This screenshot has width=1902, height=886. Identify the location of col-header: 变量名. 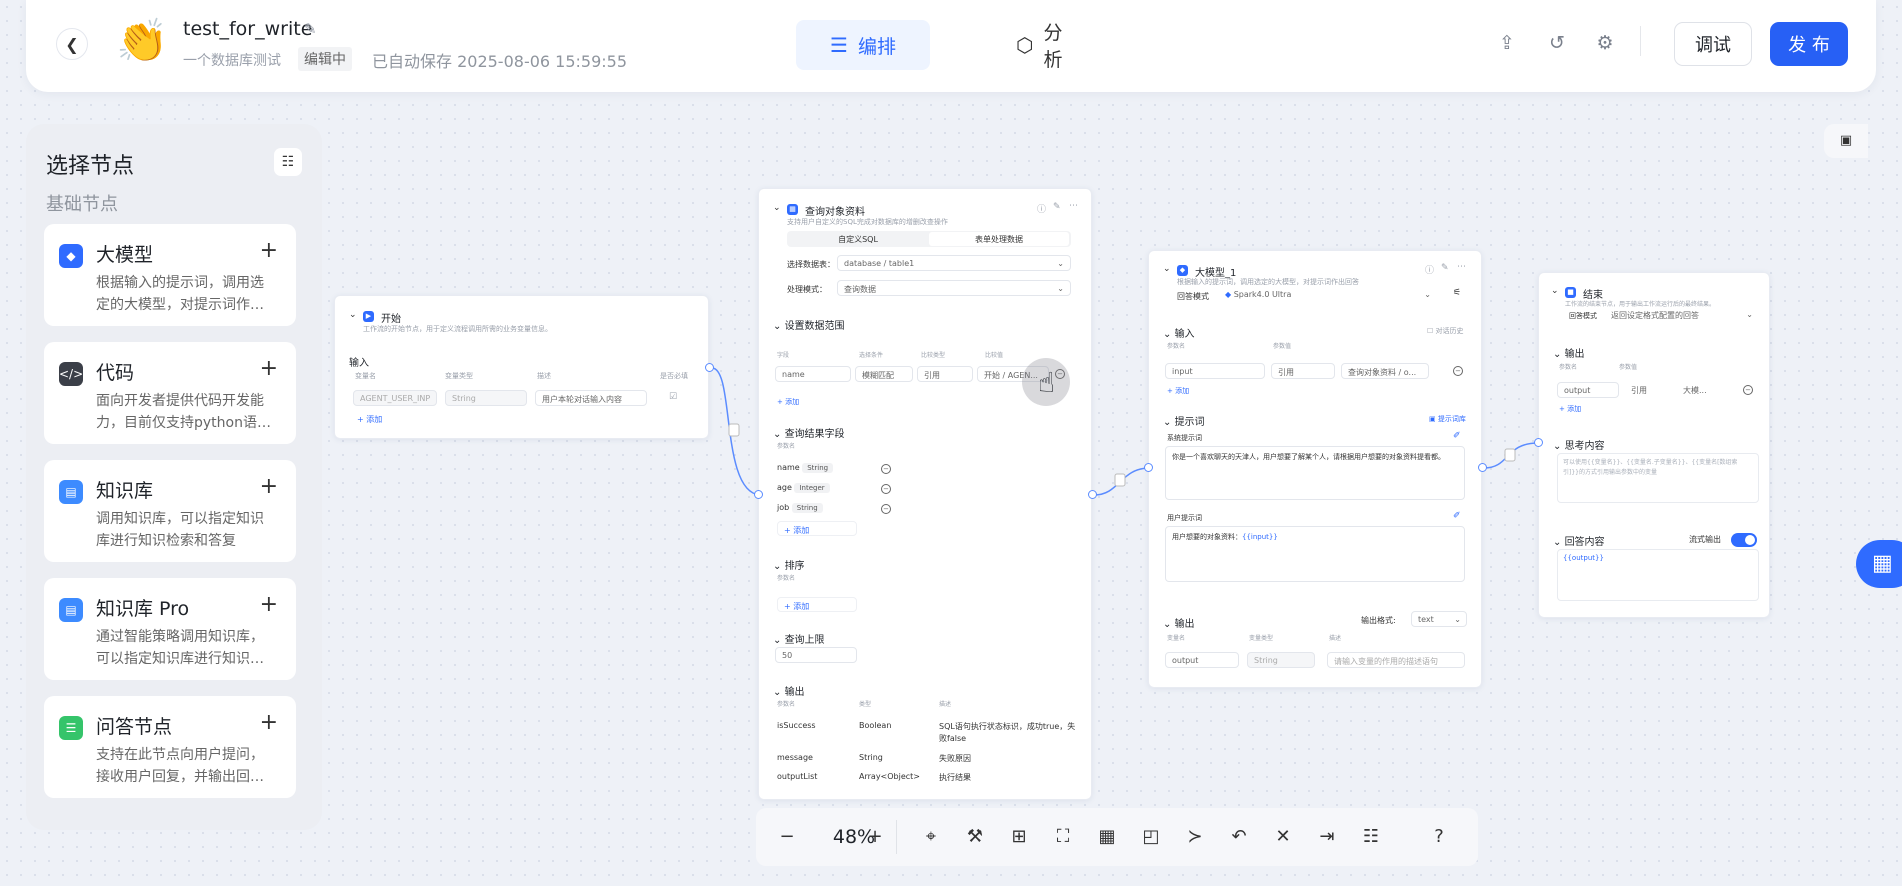
(365, 376).